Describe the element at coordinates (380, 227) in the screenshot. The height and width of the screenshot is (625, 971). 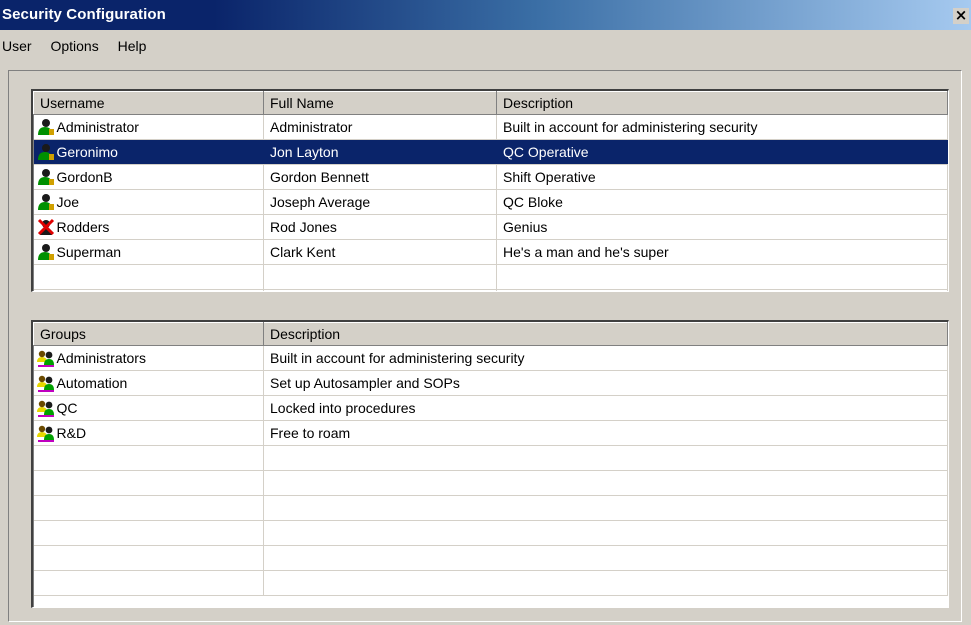
I see `full-name-cell: Rod Jones` at that location.